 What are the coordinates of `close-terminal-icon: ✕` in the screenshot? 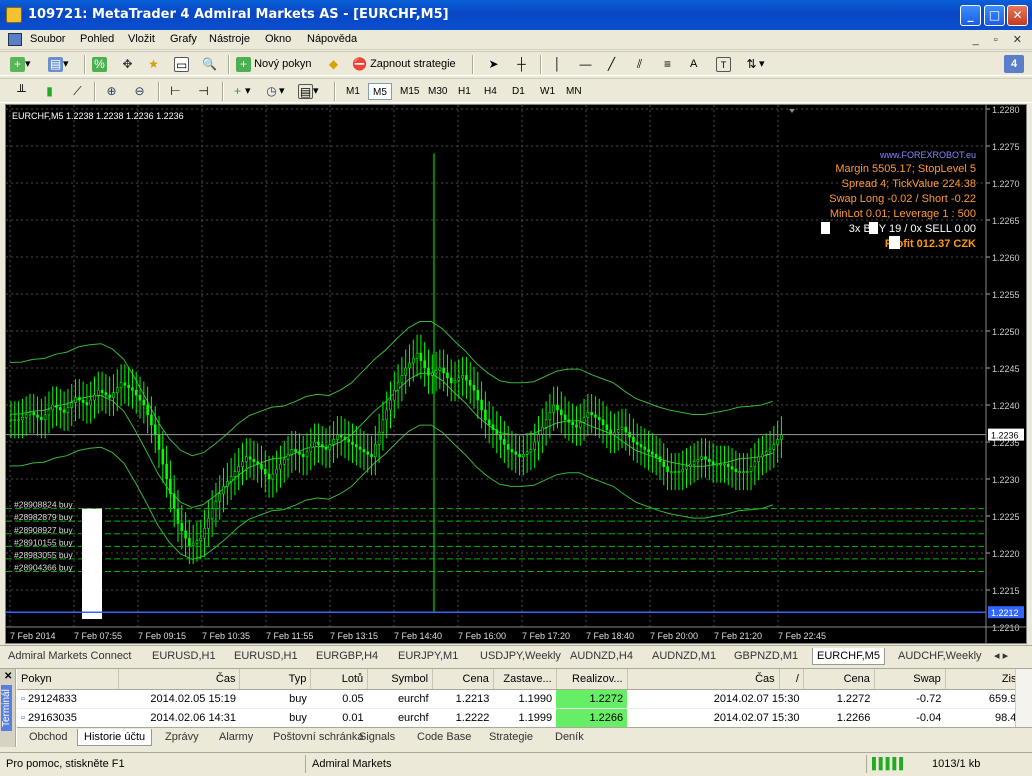 It's located at (8, 676).